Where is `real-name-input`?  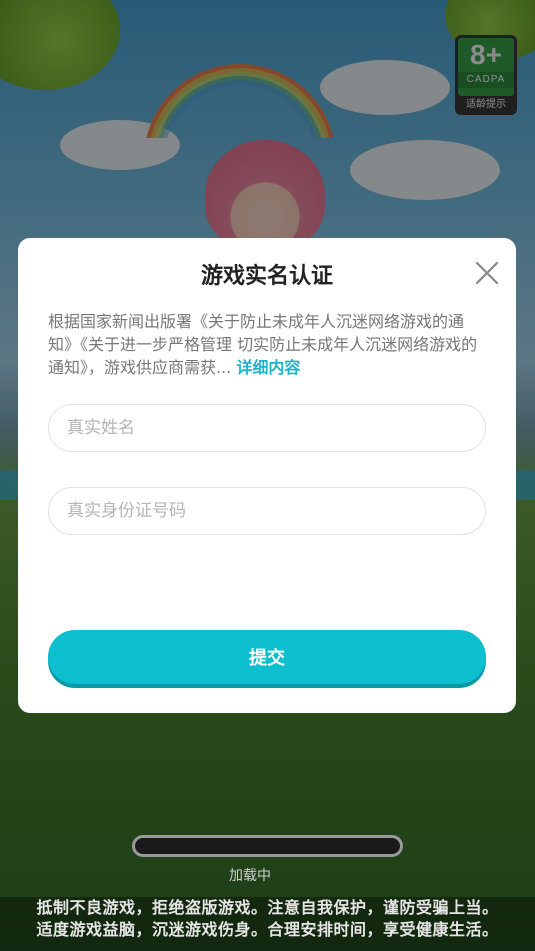
real-name-input is located at coordinates (267, 428).